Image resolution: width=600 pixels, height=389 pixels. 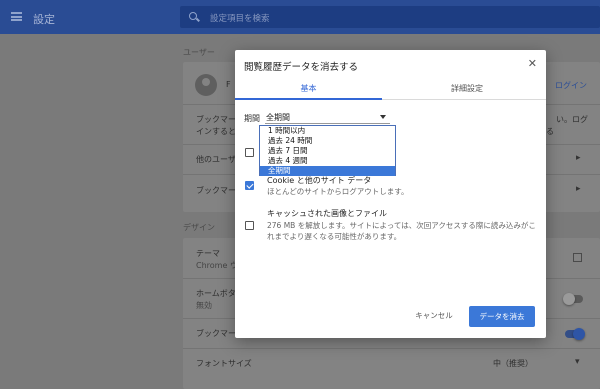 What do you see at coordinates (434, 316) in the screenshot?
I see `cancel-button: キャンセル` at bounding box center [434, 316].